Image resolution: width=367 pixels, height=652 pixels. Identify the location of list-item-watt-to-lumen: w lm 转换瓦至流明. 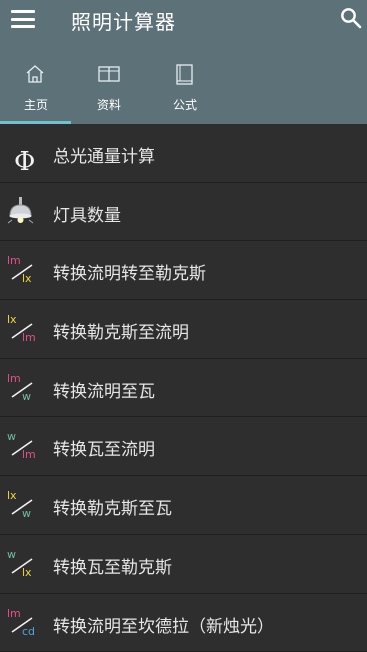
(183, 446).